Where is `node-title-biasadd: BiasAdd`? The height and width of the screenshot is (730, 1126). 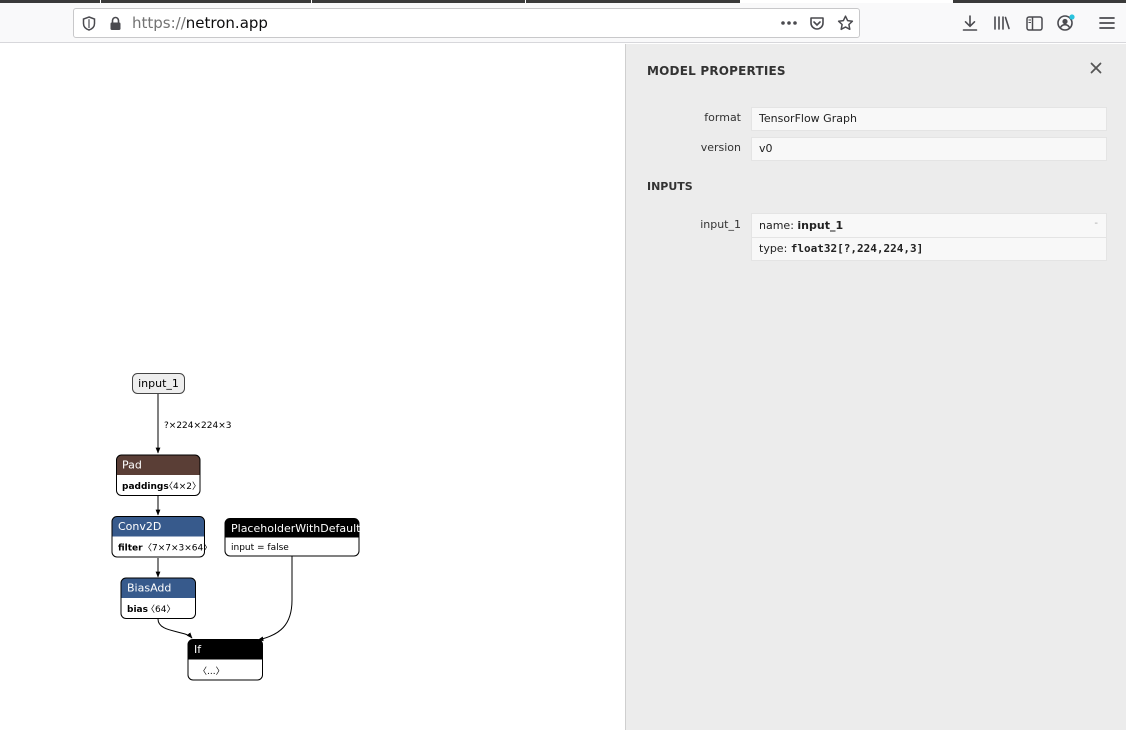 node-title-biasadd: BiasAdd is located at coordinates (149, 588).